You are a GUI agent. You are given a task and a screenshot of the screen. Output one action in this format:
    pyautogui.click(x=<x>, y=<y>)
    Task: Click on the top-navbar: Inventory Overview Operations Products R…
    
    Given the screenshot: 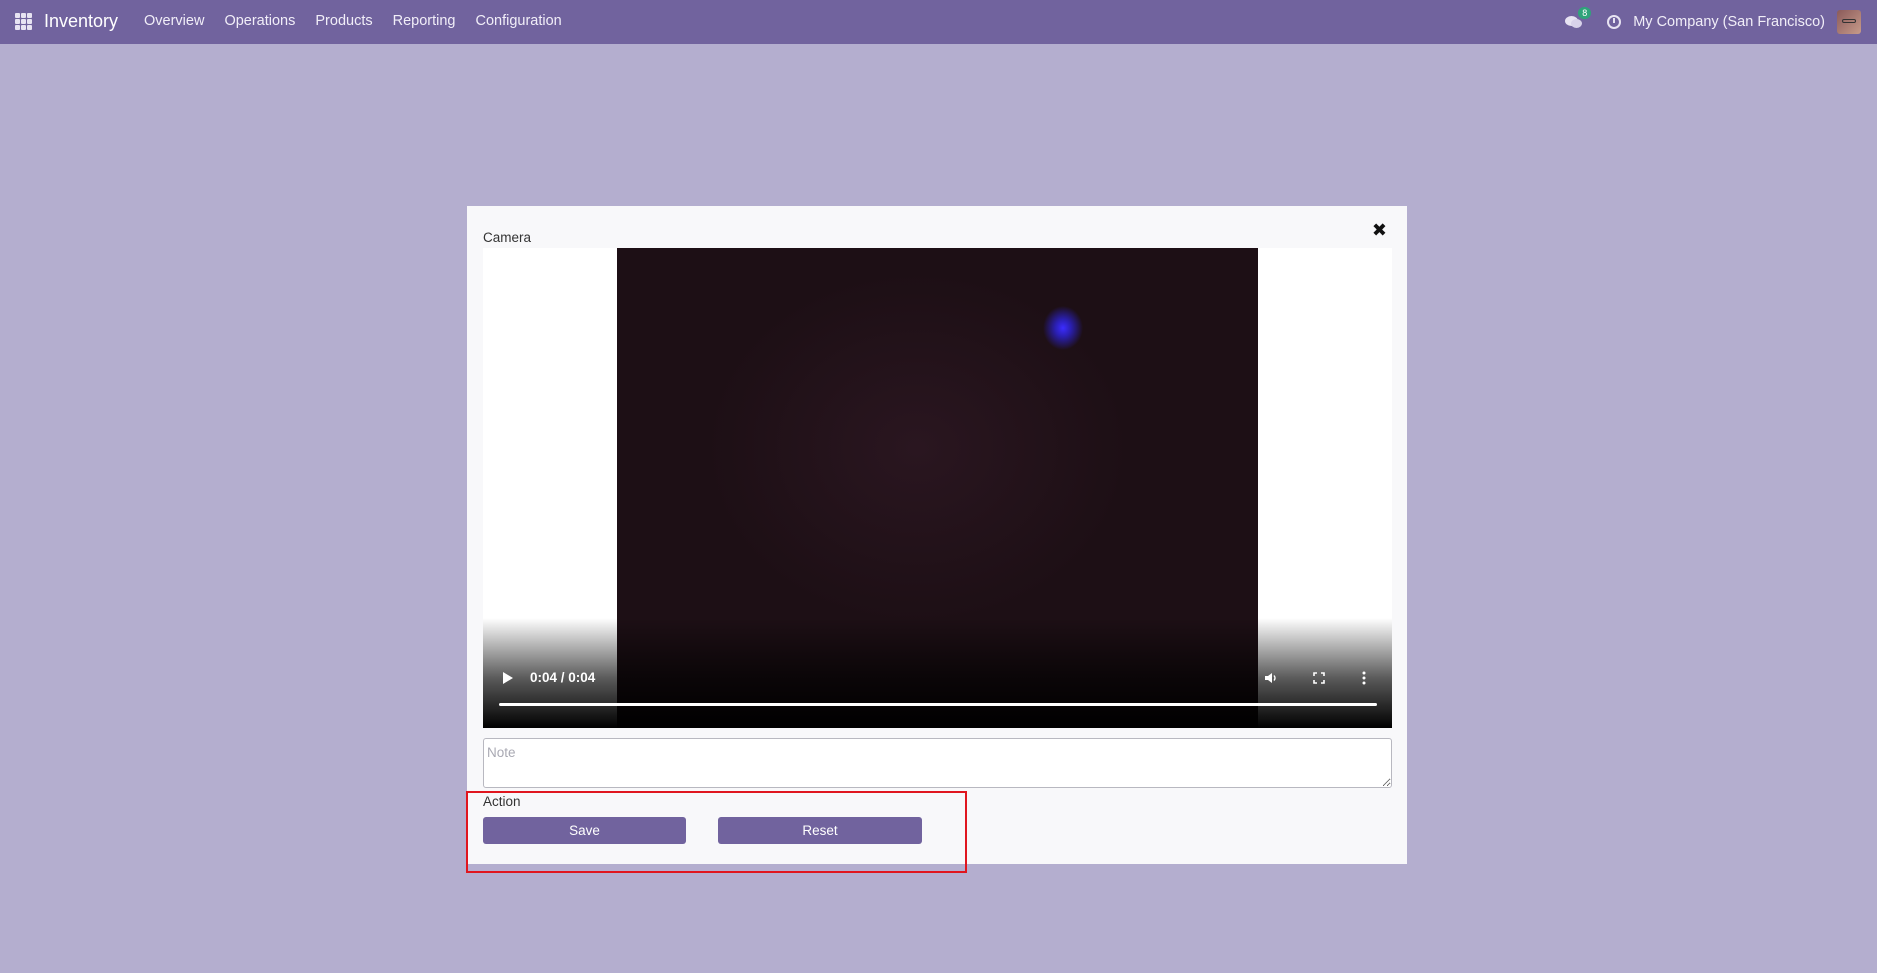 What is the action you would take?
    pyautogui.click(x=938, y=22)
    